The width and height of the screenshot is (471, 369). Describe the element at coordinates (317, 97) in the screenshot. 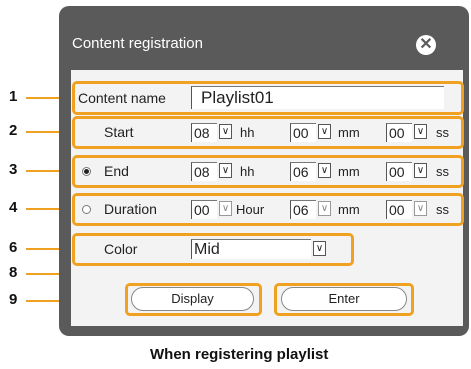

I see `content-name-input: Playlist01` at that location.